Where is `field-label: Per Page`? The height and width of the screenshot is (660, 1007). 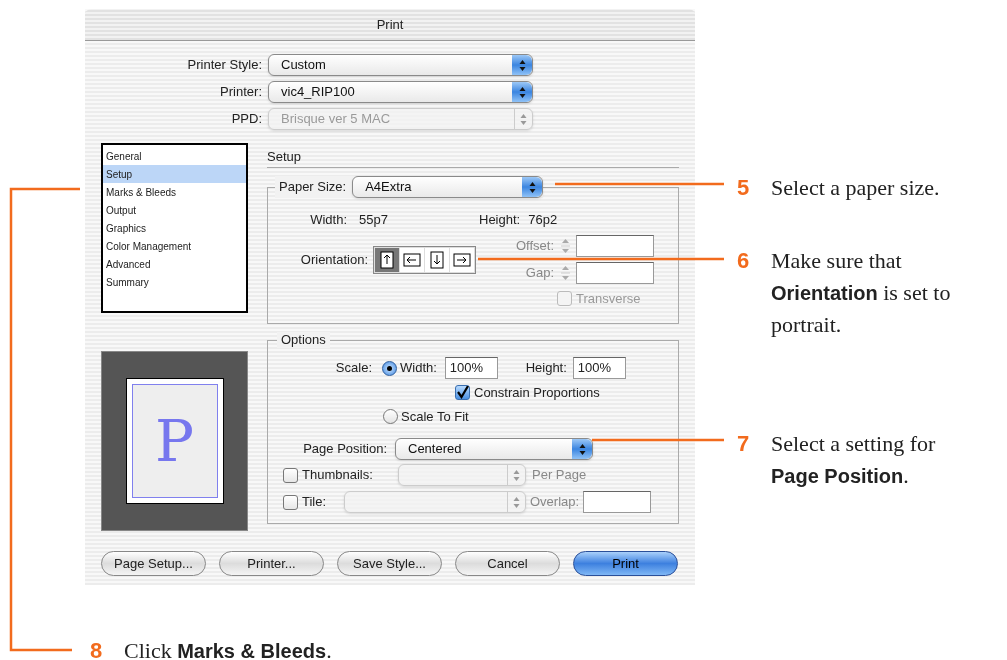 field-label: Per Page is located at coordinates (559, 475).